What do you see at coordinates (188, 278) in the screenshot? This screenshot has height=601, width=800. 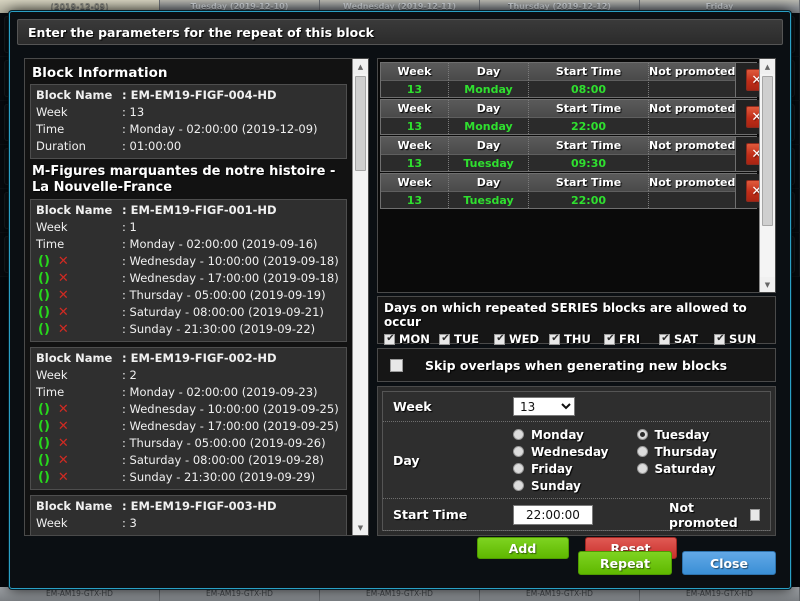 I see `block-occurrence-row: () ✕: Wednesday - 17:00:00 (2019-09-18)` at bounding box center [188, 278].